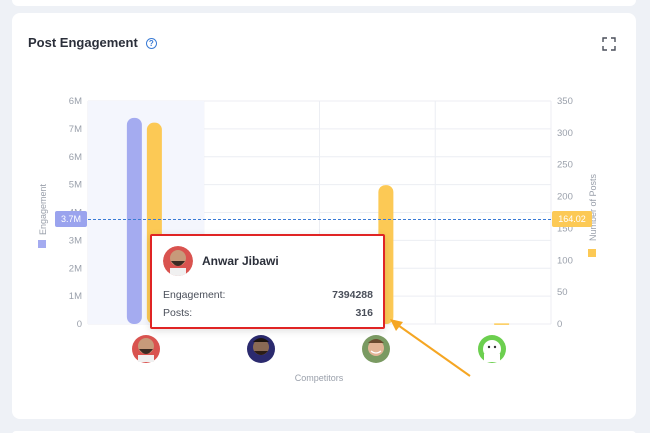 The height and width of the screenshot is (433, 650). I want to click on left-tick-label: 1M, so click(75, 296).